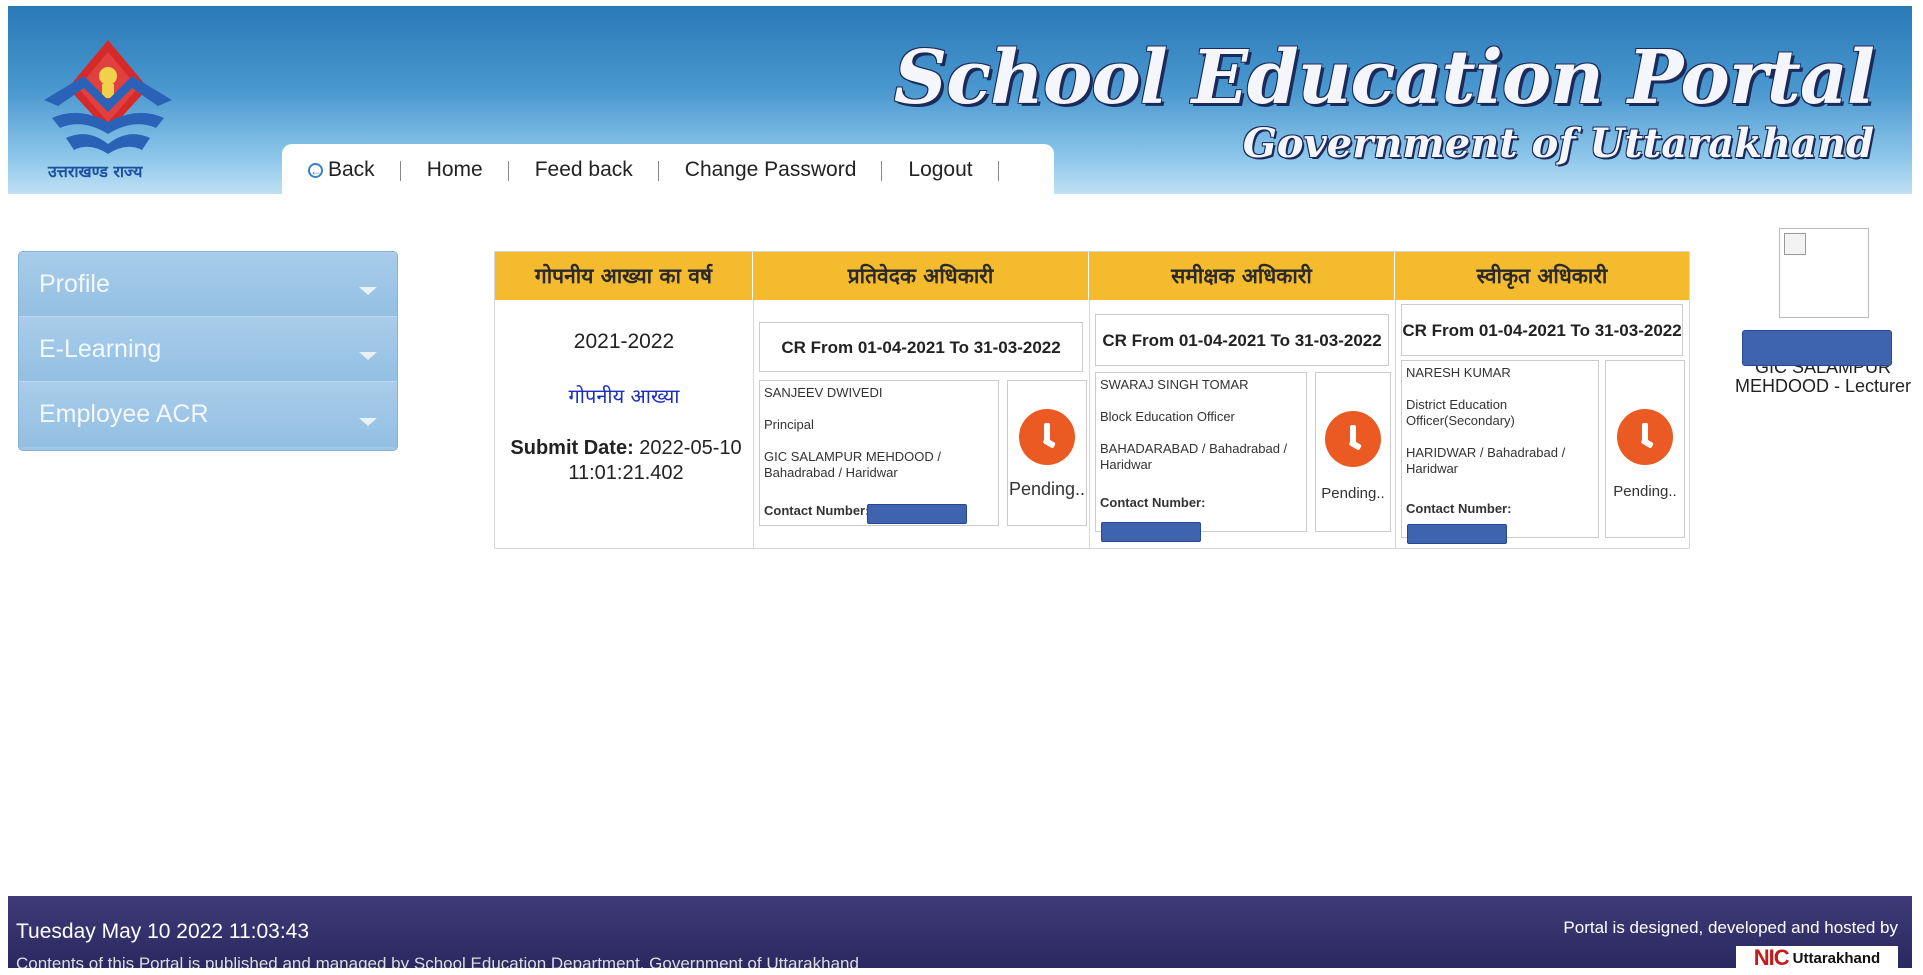 Image resolution: width=1923 pixels, height=975 pixels. What do you see at coordinates (95, 171) in the screenshot?
I see `logo-caption: उत्तराखण्ड राज्य` at bounding box center [95, 171].